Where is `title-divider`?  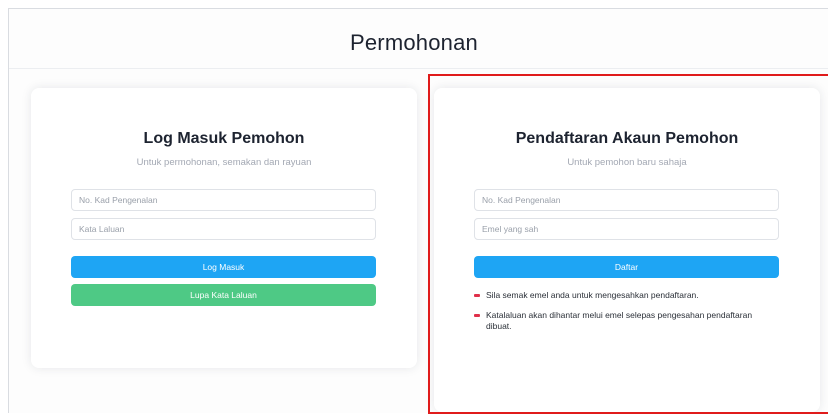 title-divider is located at coordinates (418, 68).